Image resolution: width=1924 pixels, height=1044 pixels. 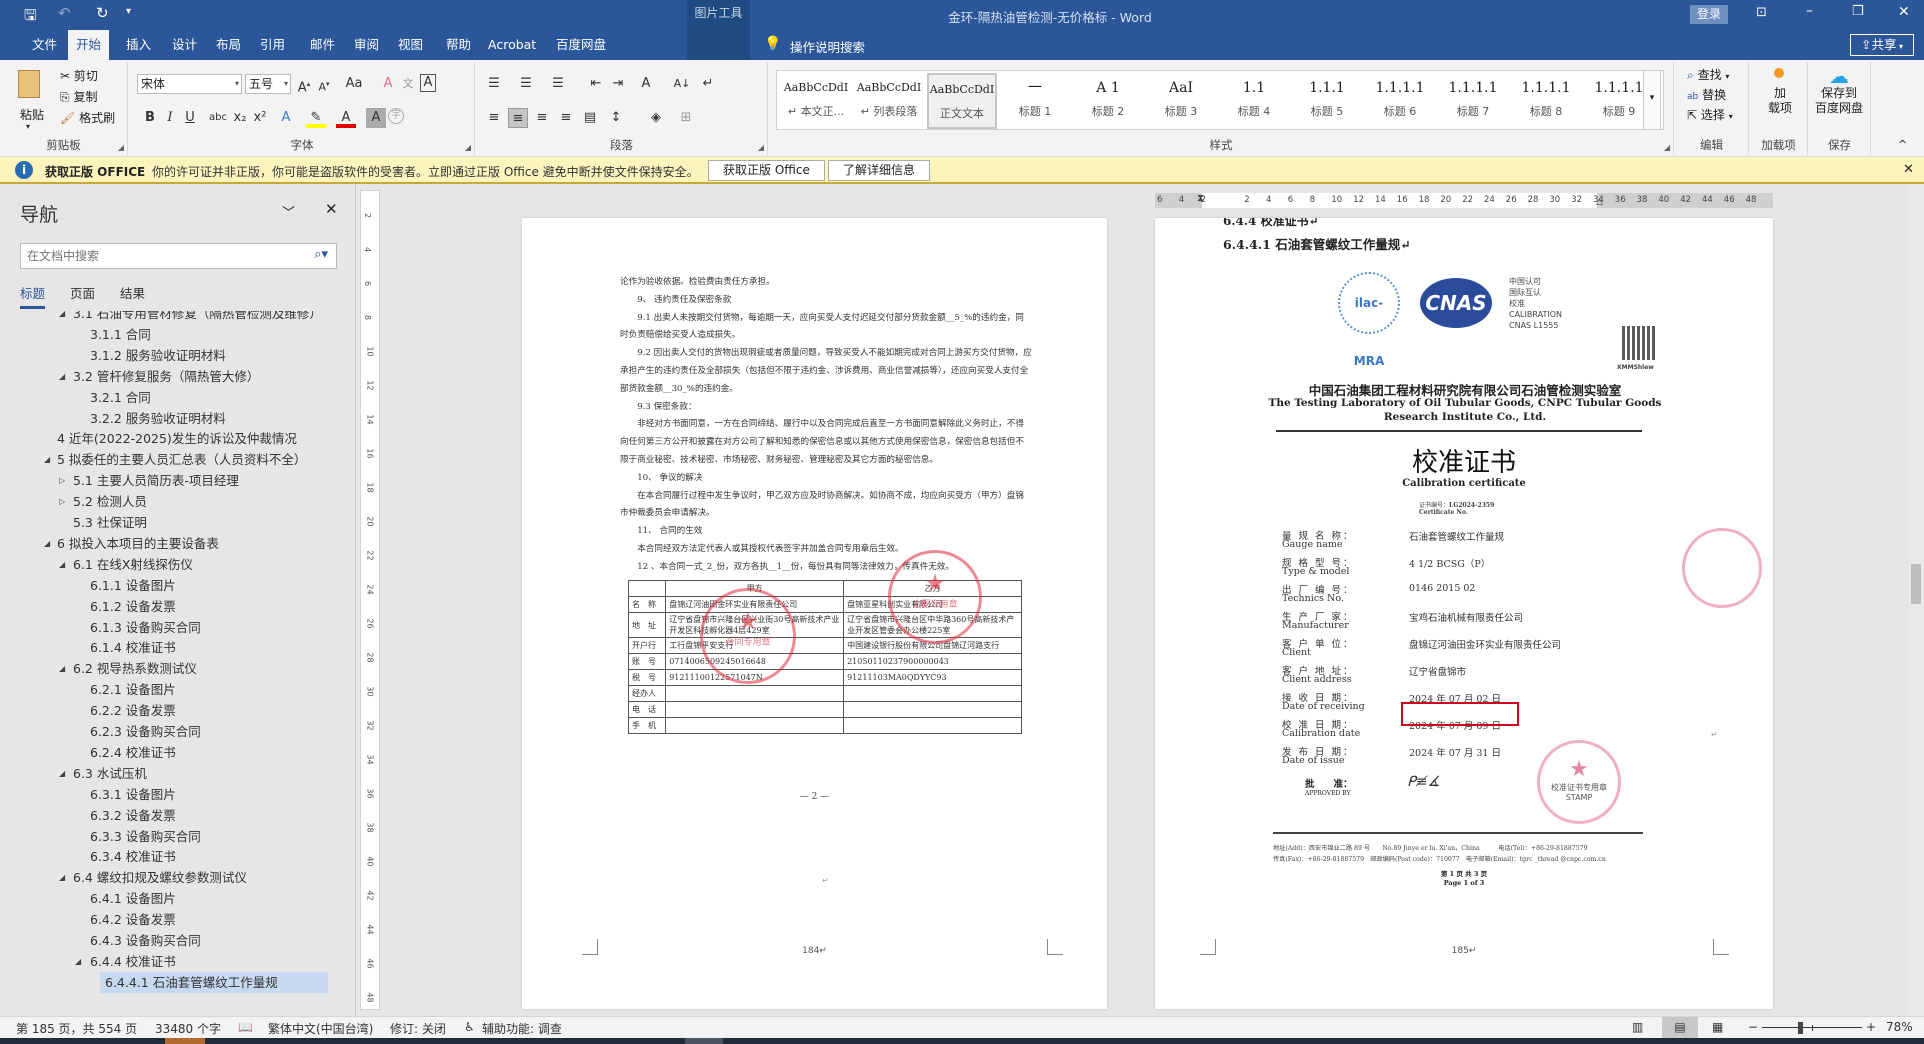 What do you see at coordinates (1108, 101) in the screenshot?
I see `style-item: A 1 标题 2` at bounding box center [1108, 101].